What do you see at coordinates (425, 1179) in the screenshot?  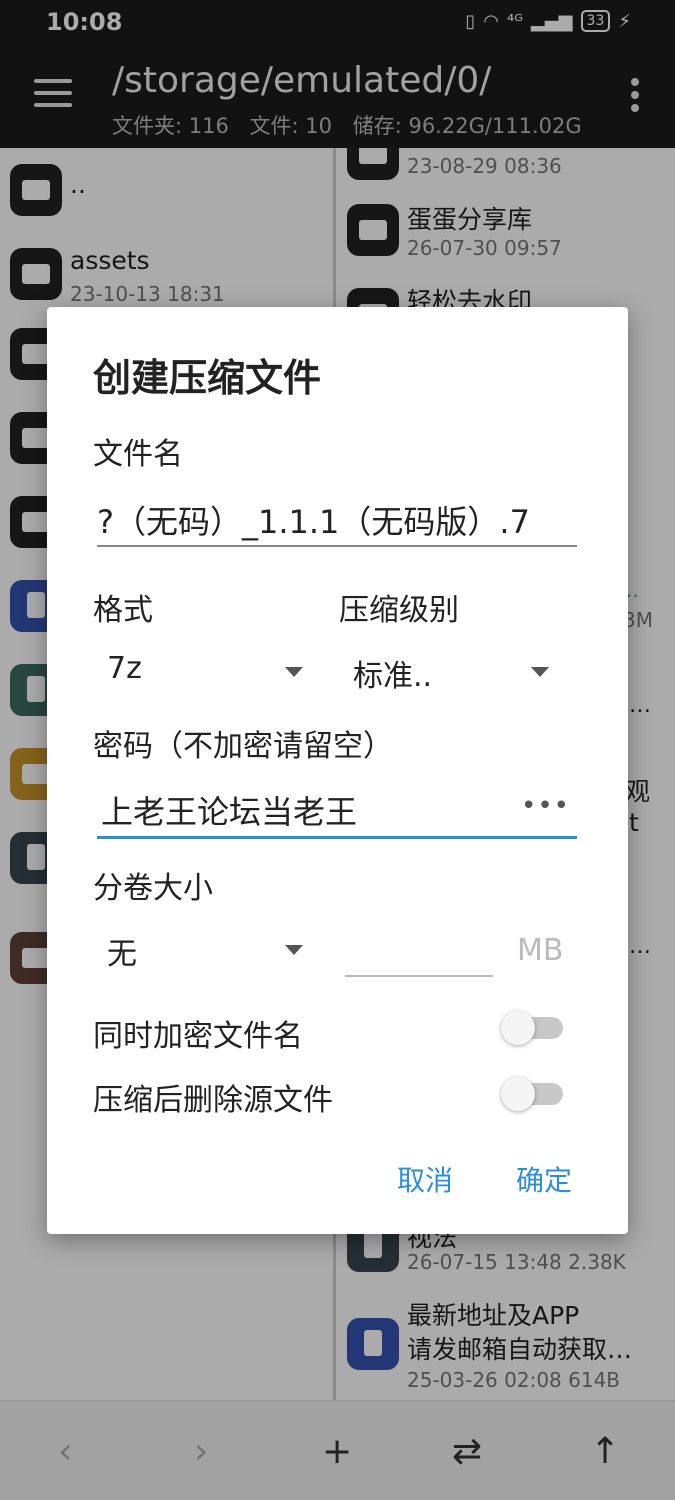 I see `cancel-button: 取消` at bounding box center [425, 1179].